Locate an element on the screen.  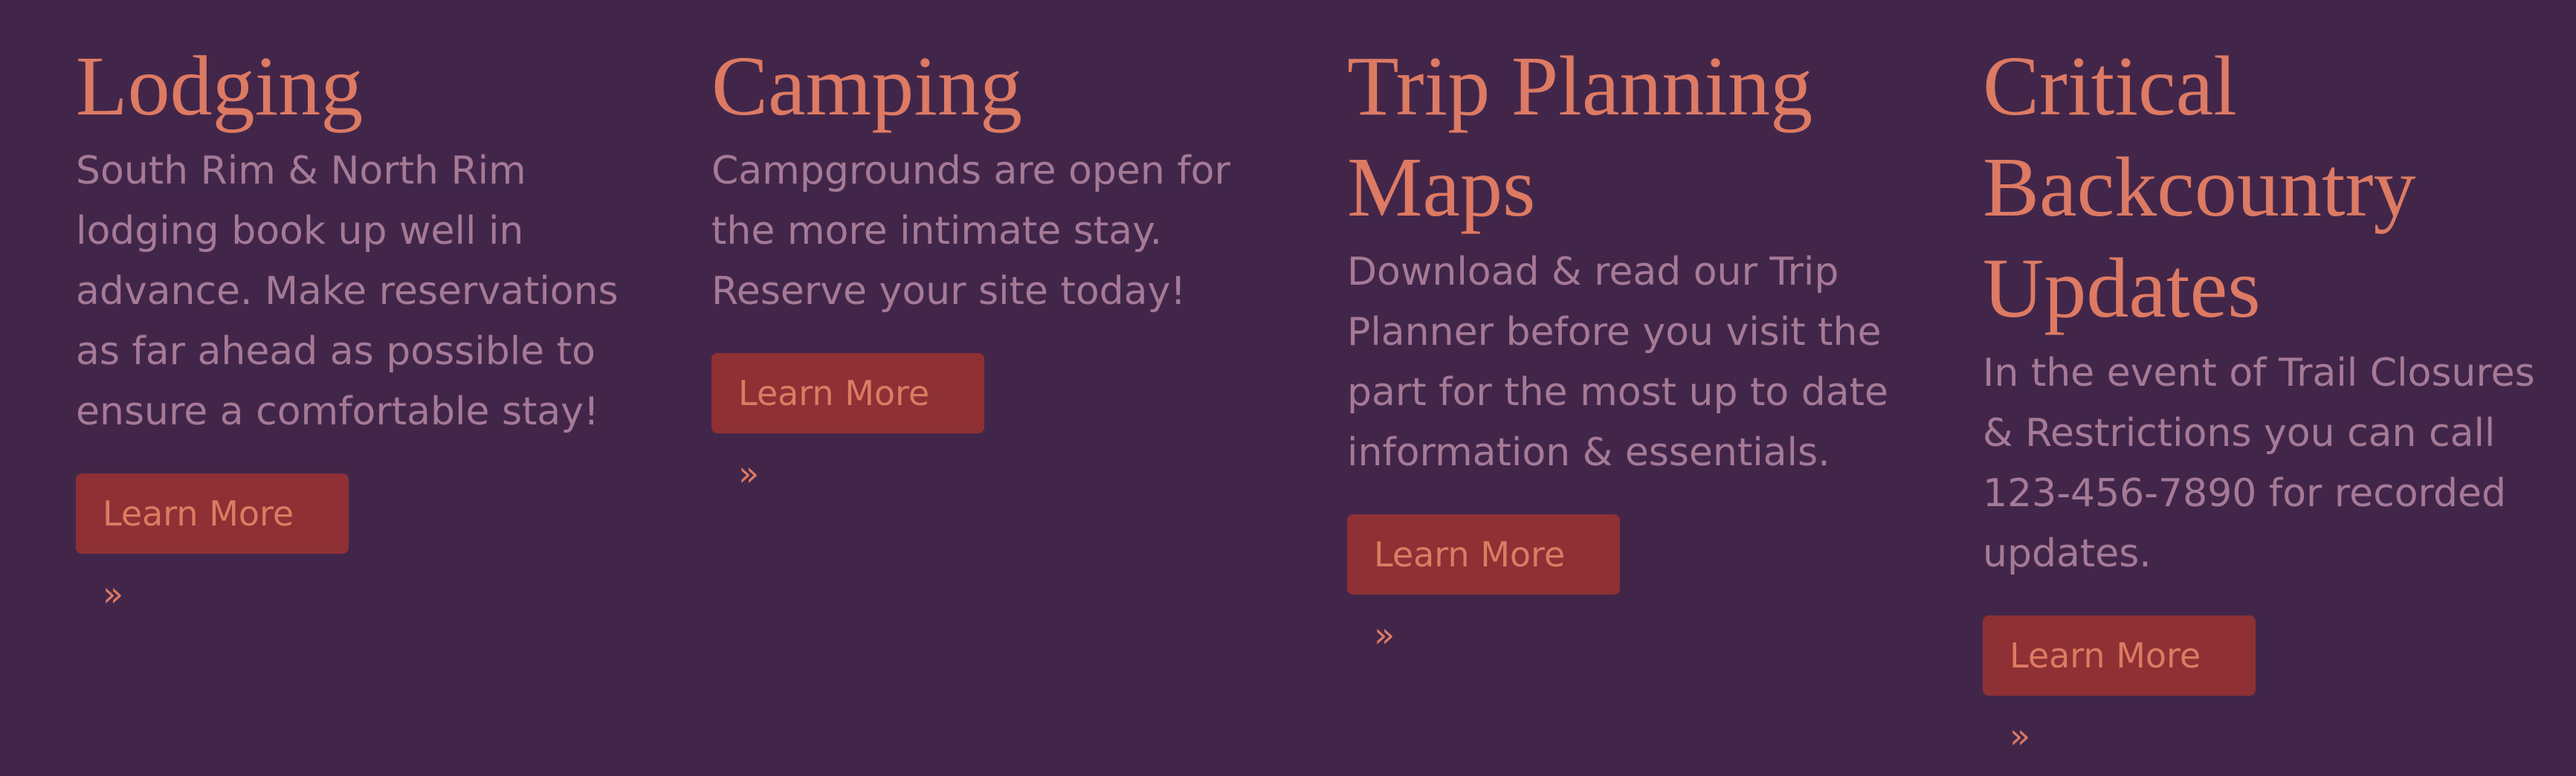
trip-planning-maps-learn-more-button: Learn More » is located at coordinates (1483, 585).